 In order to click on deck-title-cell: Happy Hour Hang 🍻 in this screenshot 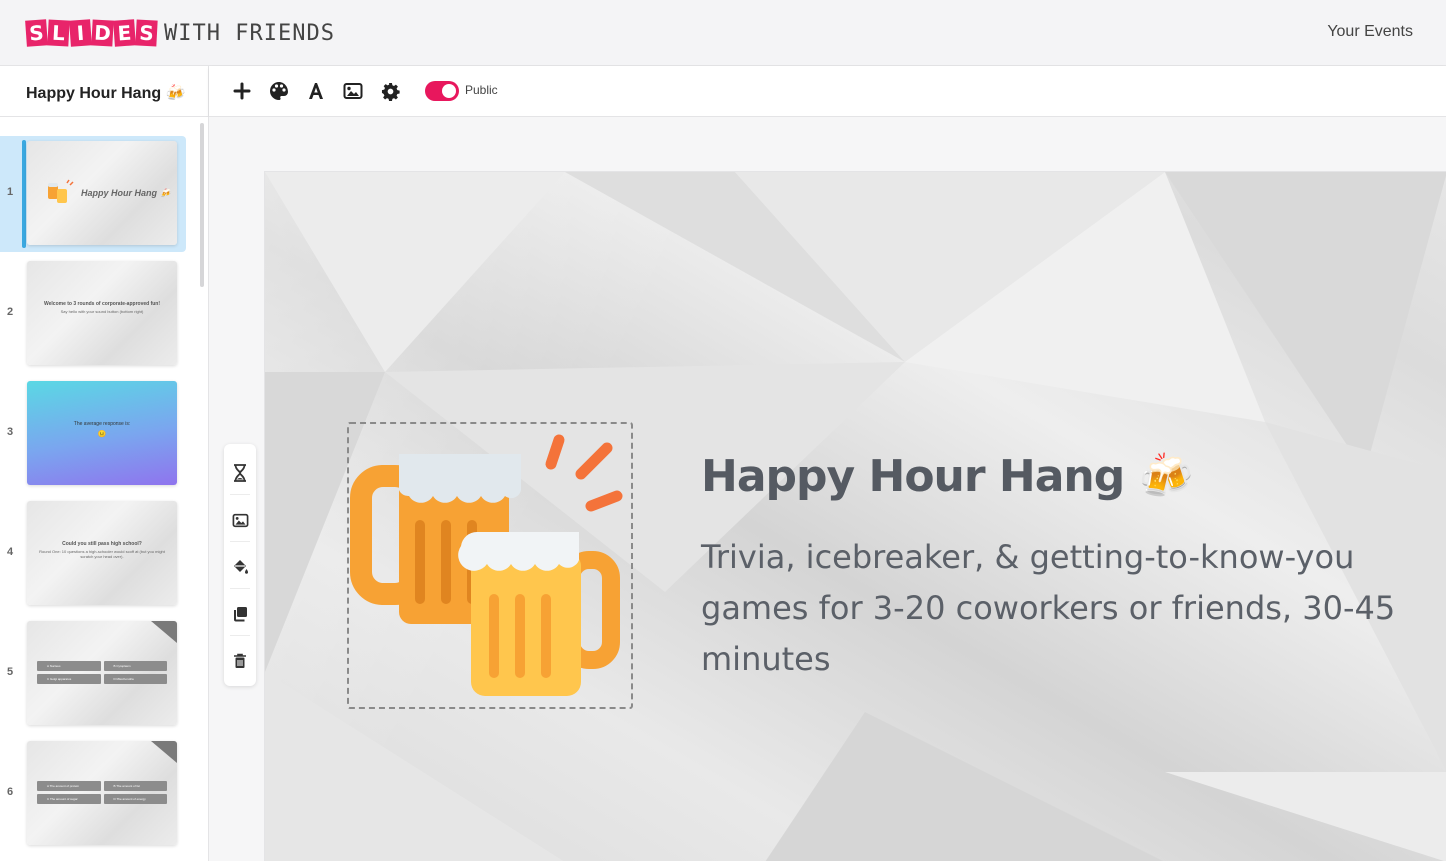, I will do `click(104, 91)`.